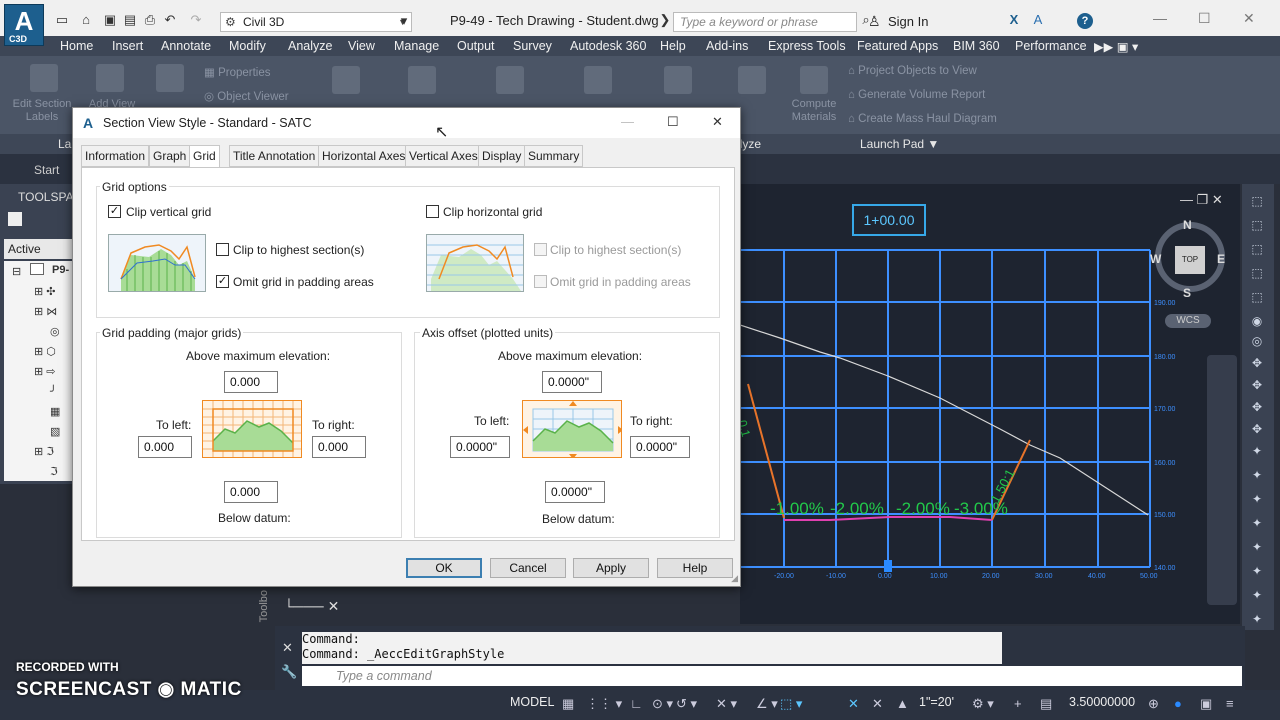 The width and height of the screenshot is (1280, 720). Describe the element at coordinates (16, 271) in the screenshot. I see `tree-expand-icon: ⊟` at that location.